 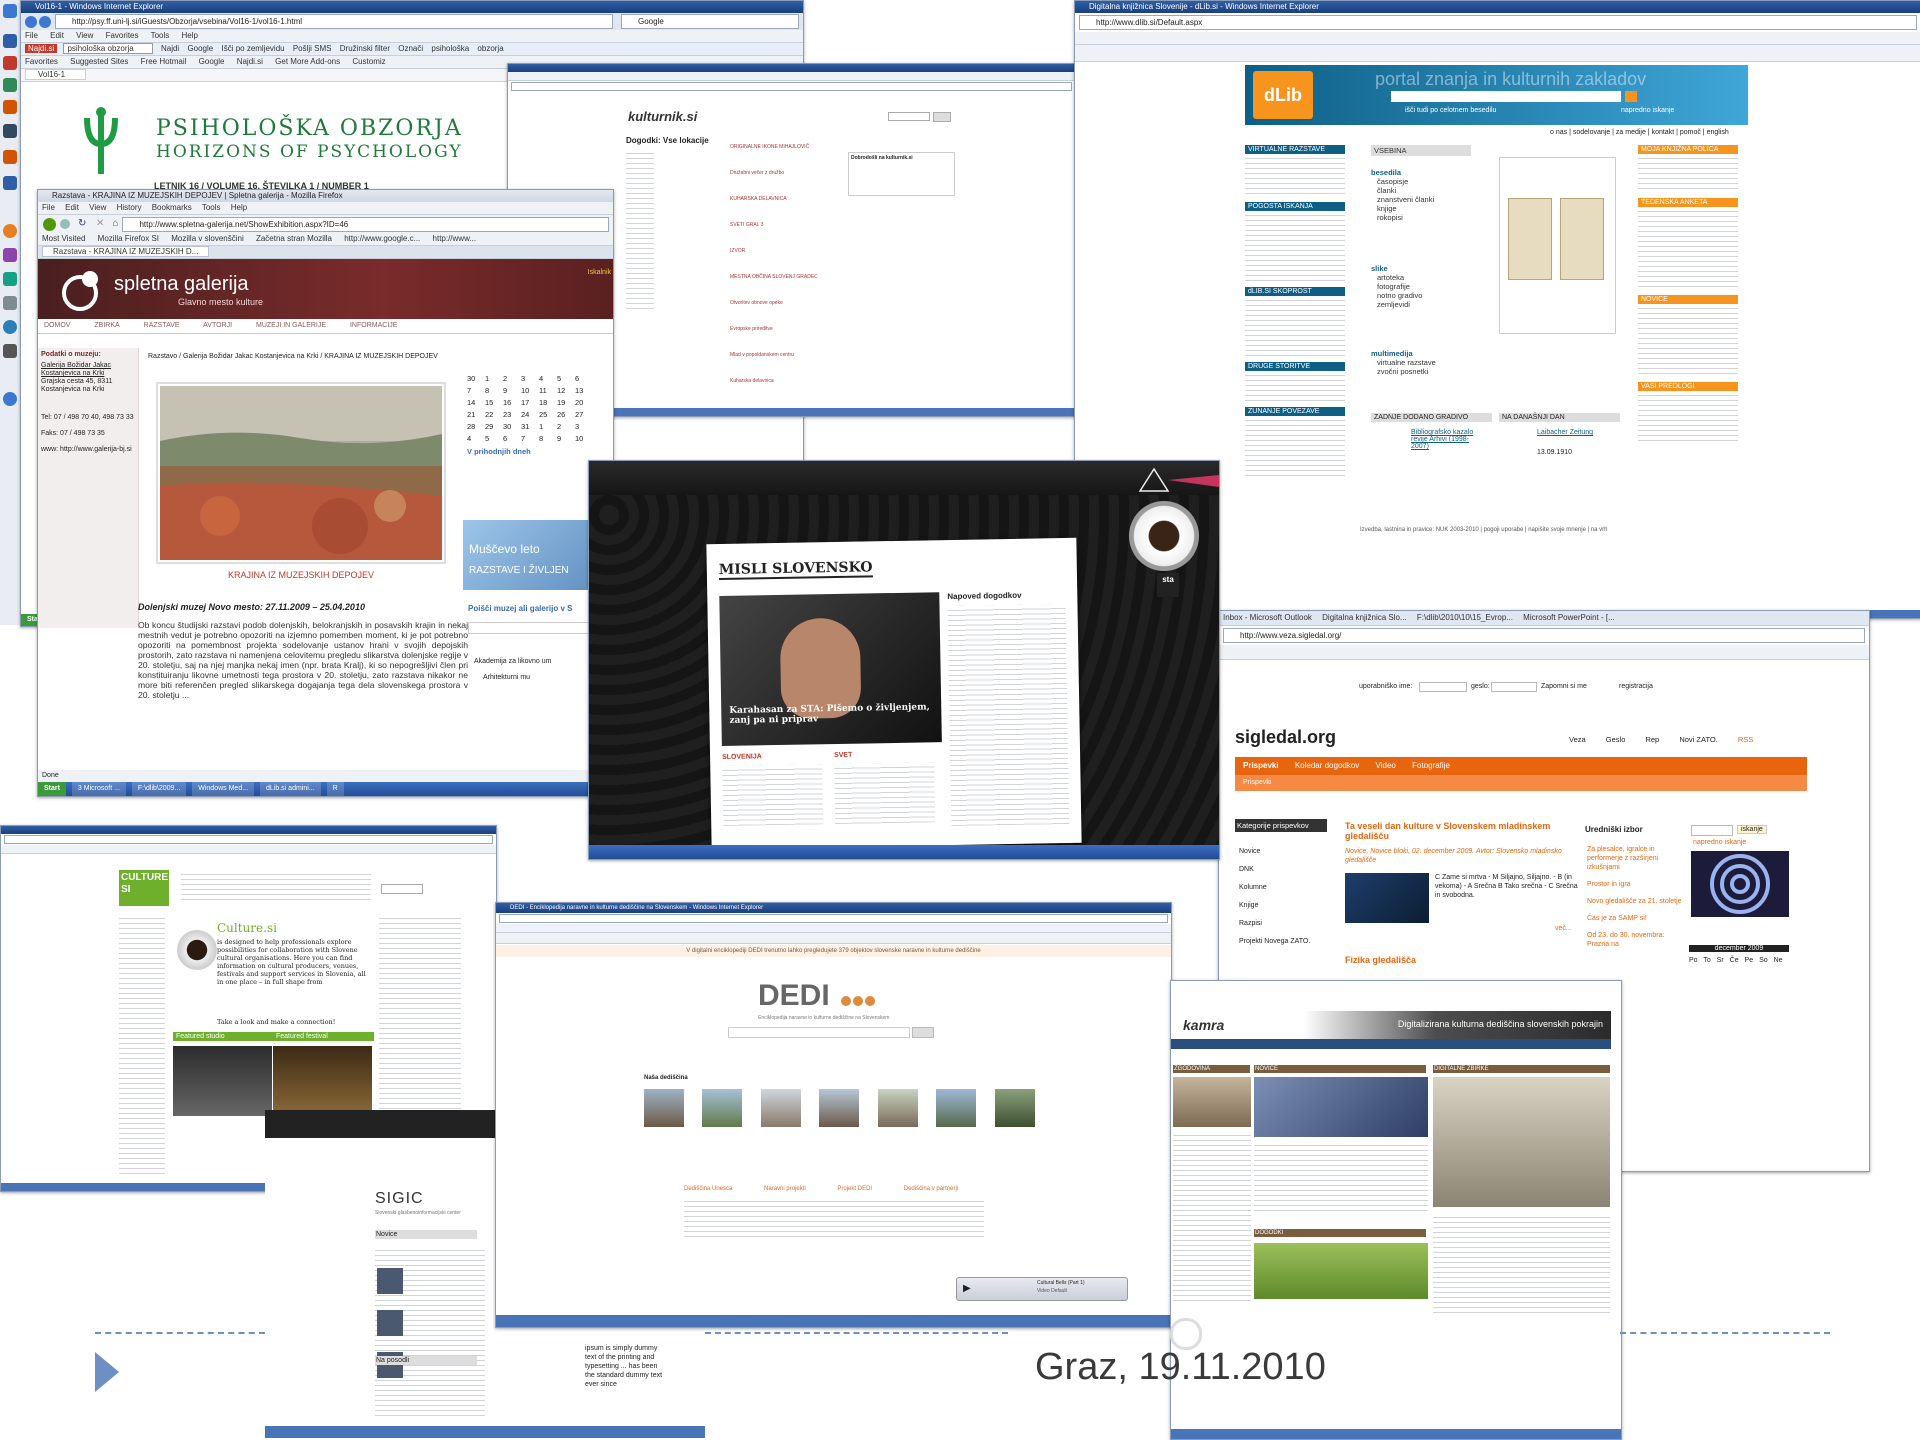 What do you see at coordinates (1421, 190) in the screenshot?
I see `category-link: članki` at bounding box center [1421, 190].